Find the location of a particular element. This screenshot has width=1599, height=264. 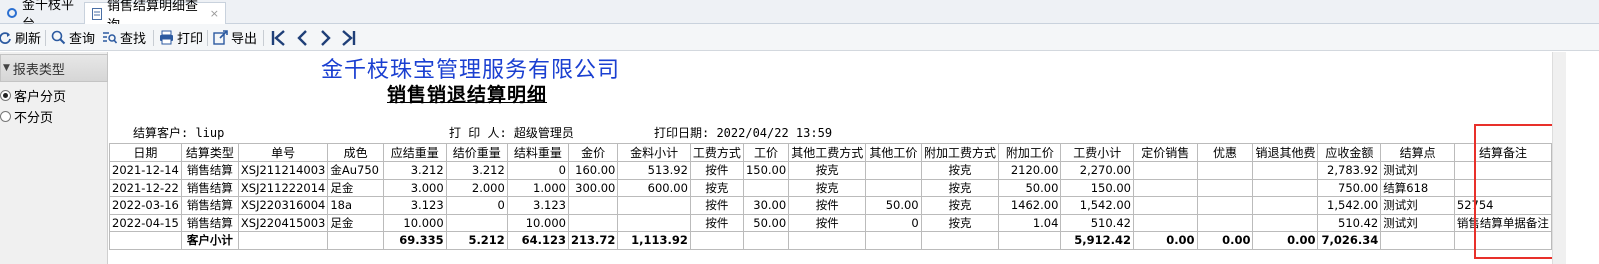

table-cell: 10.000 is located at coordinates (537, 222).